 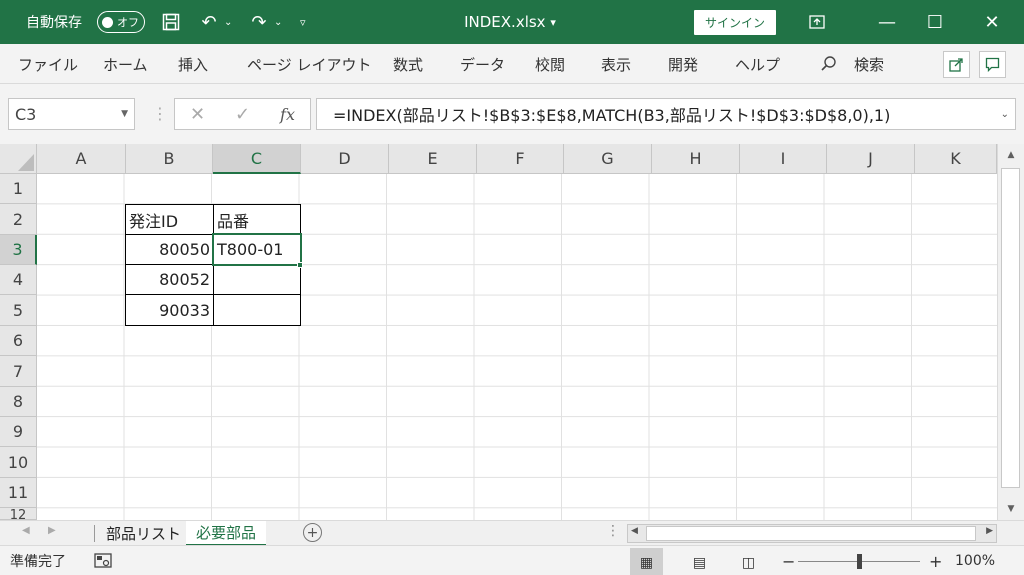 What do you see at coordinates (520, 159) in the screenshot?
I see `column-header-f: F` at bounding box center [520, 159].